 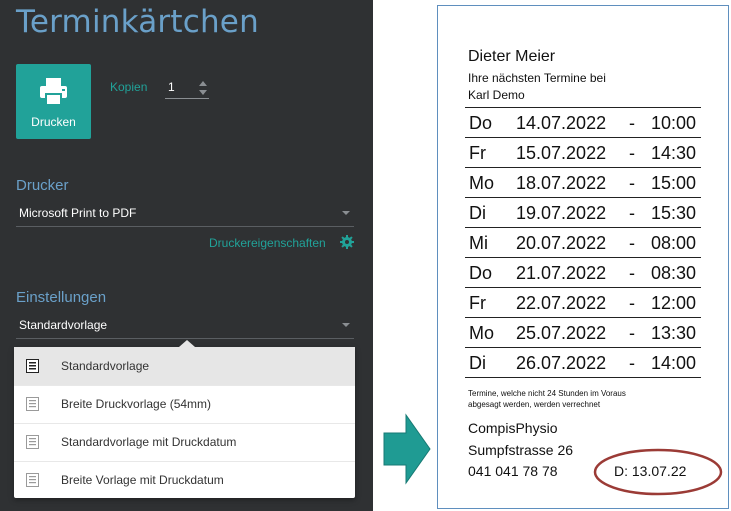 I want to click on cancellation-note: abgesagt werden, werden verrechnet, so click(x=534, y=404).